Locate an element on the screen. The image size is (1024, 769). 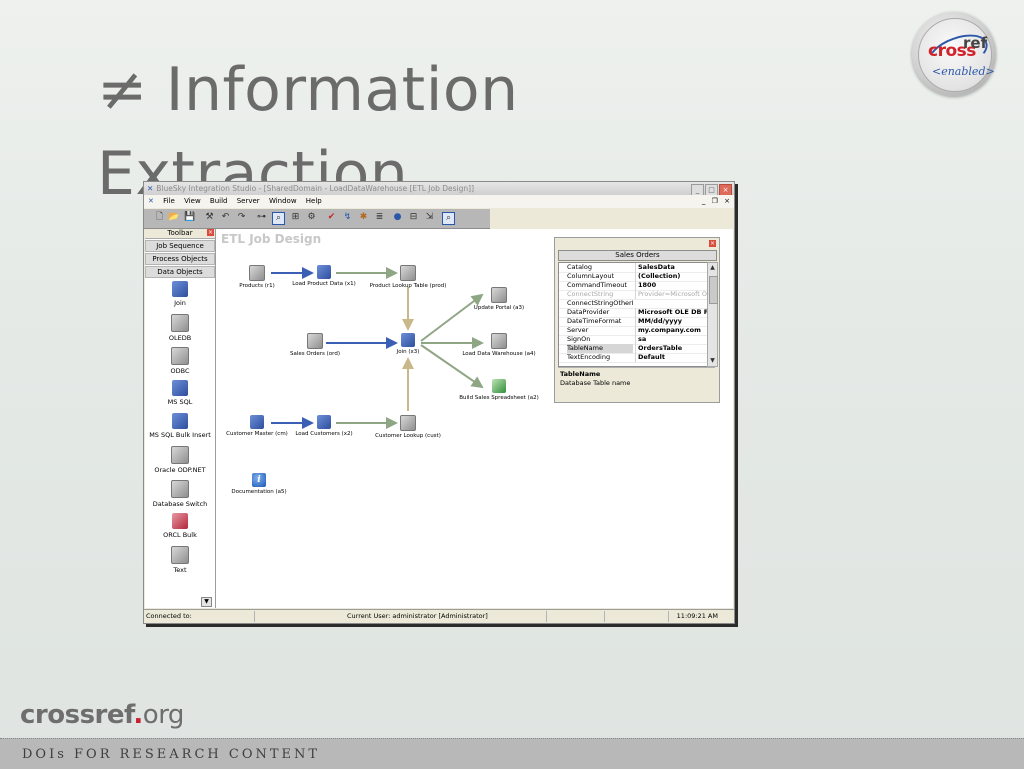
mssql-bulk-insert-icon is located at coordinates (180, 421).